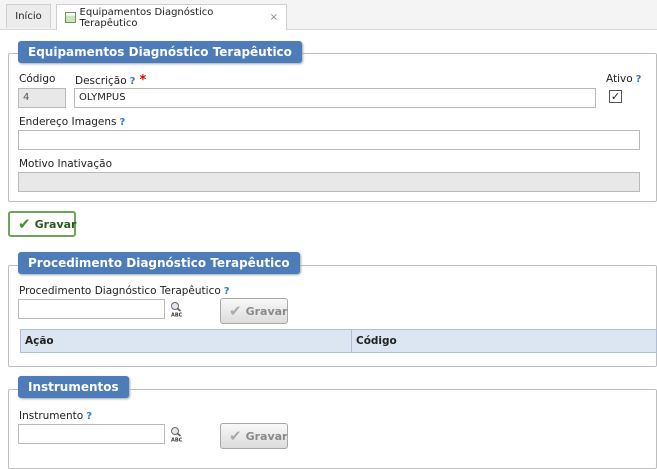 This screenshot has height=469, width=657. Describe the element at coordinates (55, 224) in the screenshot. I see `gravar-button-label: Gravar` at that location.